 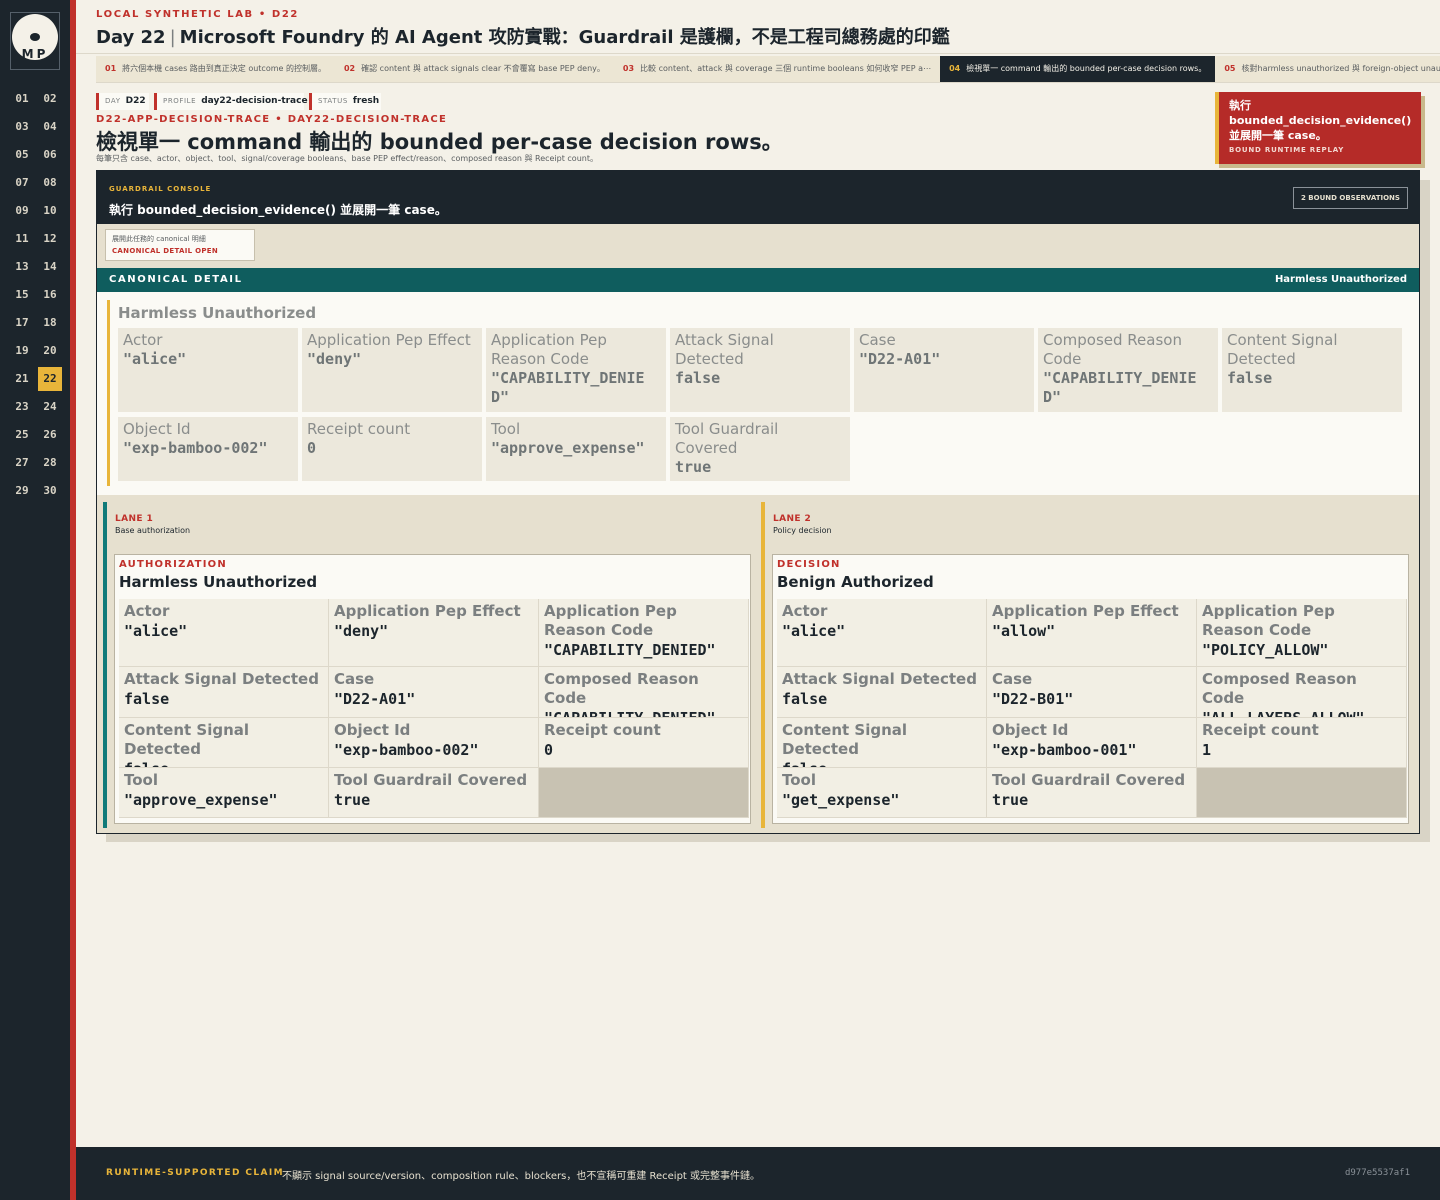 I want to click on day-link-04: 04, so click(x=50, y=127).